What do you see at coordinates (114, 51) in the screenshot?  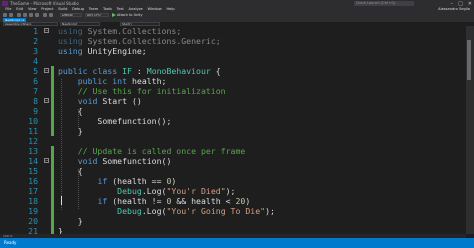 I see `code-token: UnityEngine;` at bounding box center [114, 51].